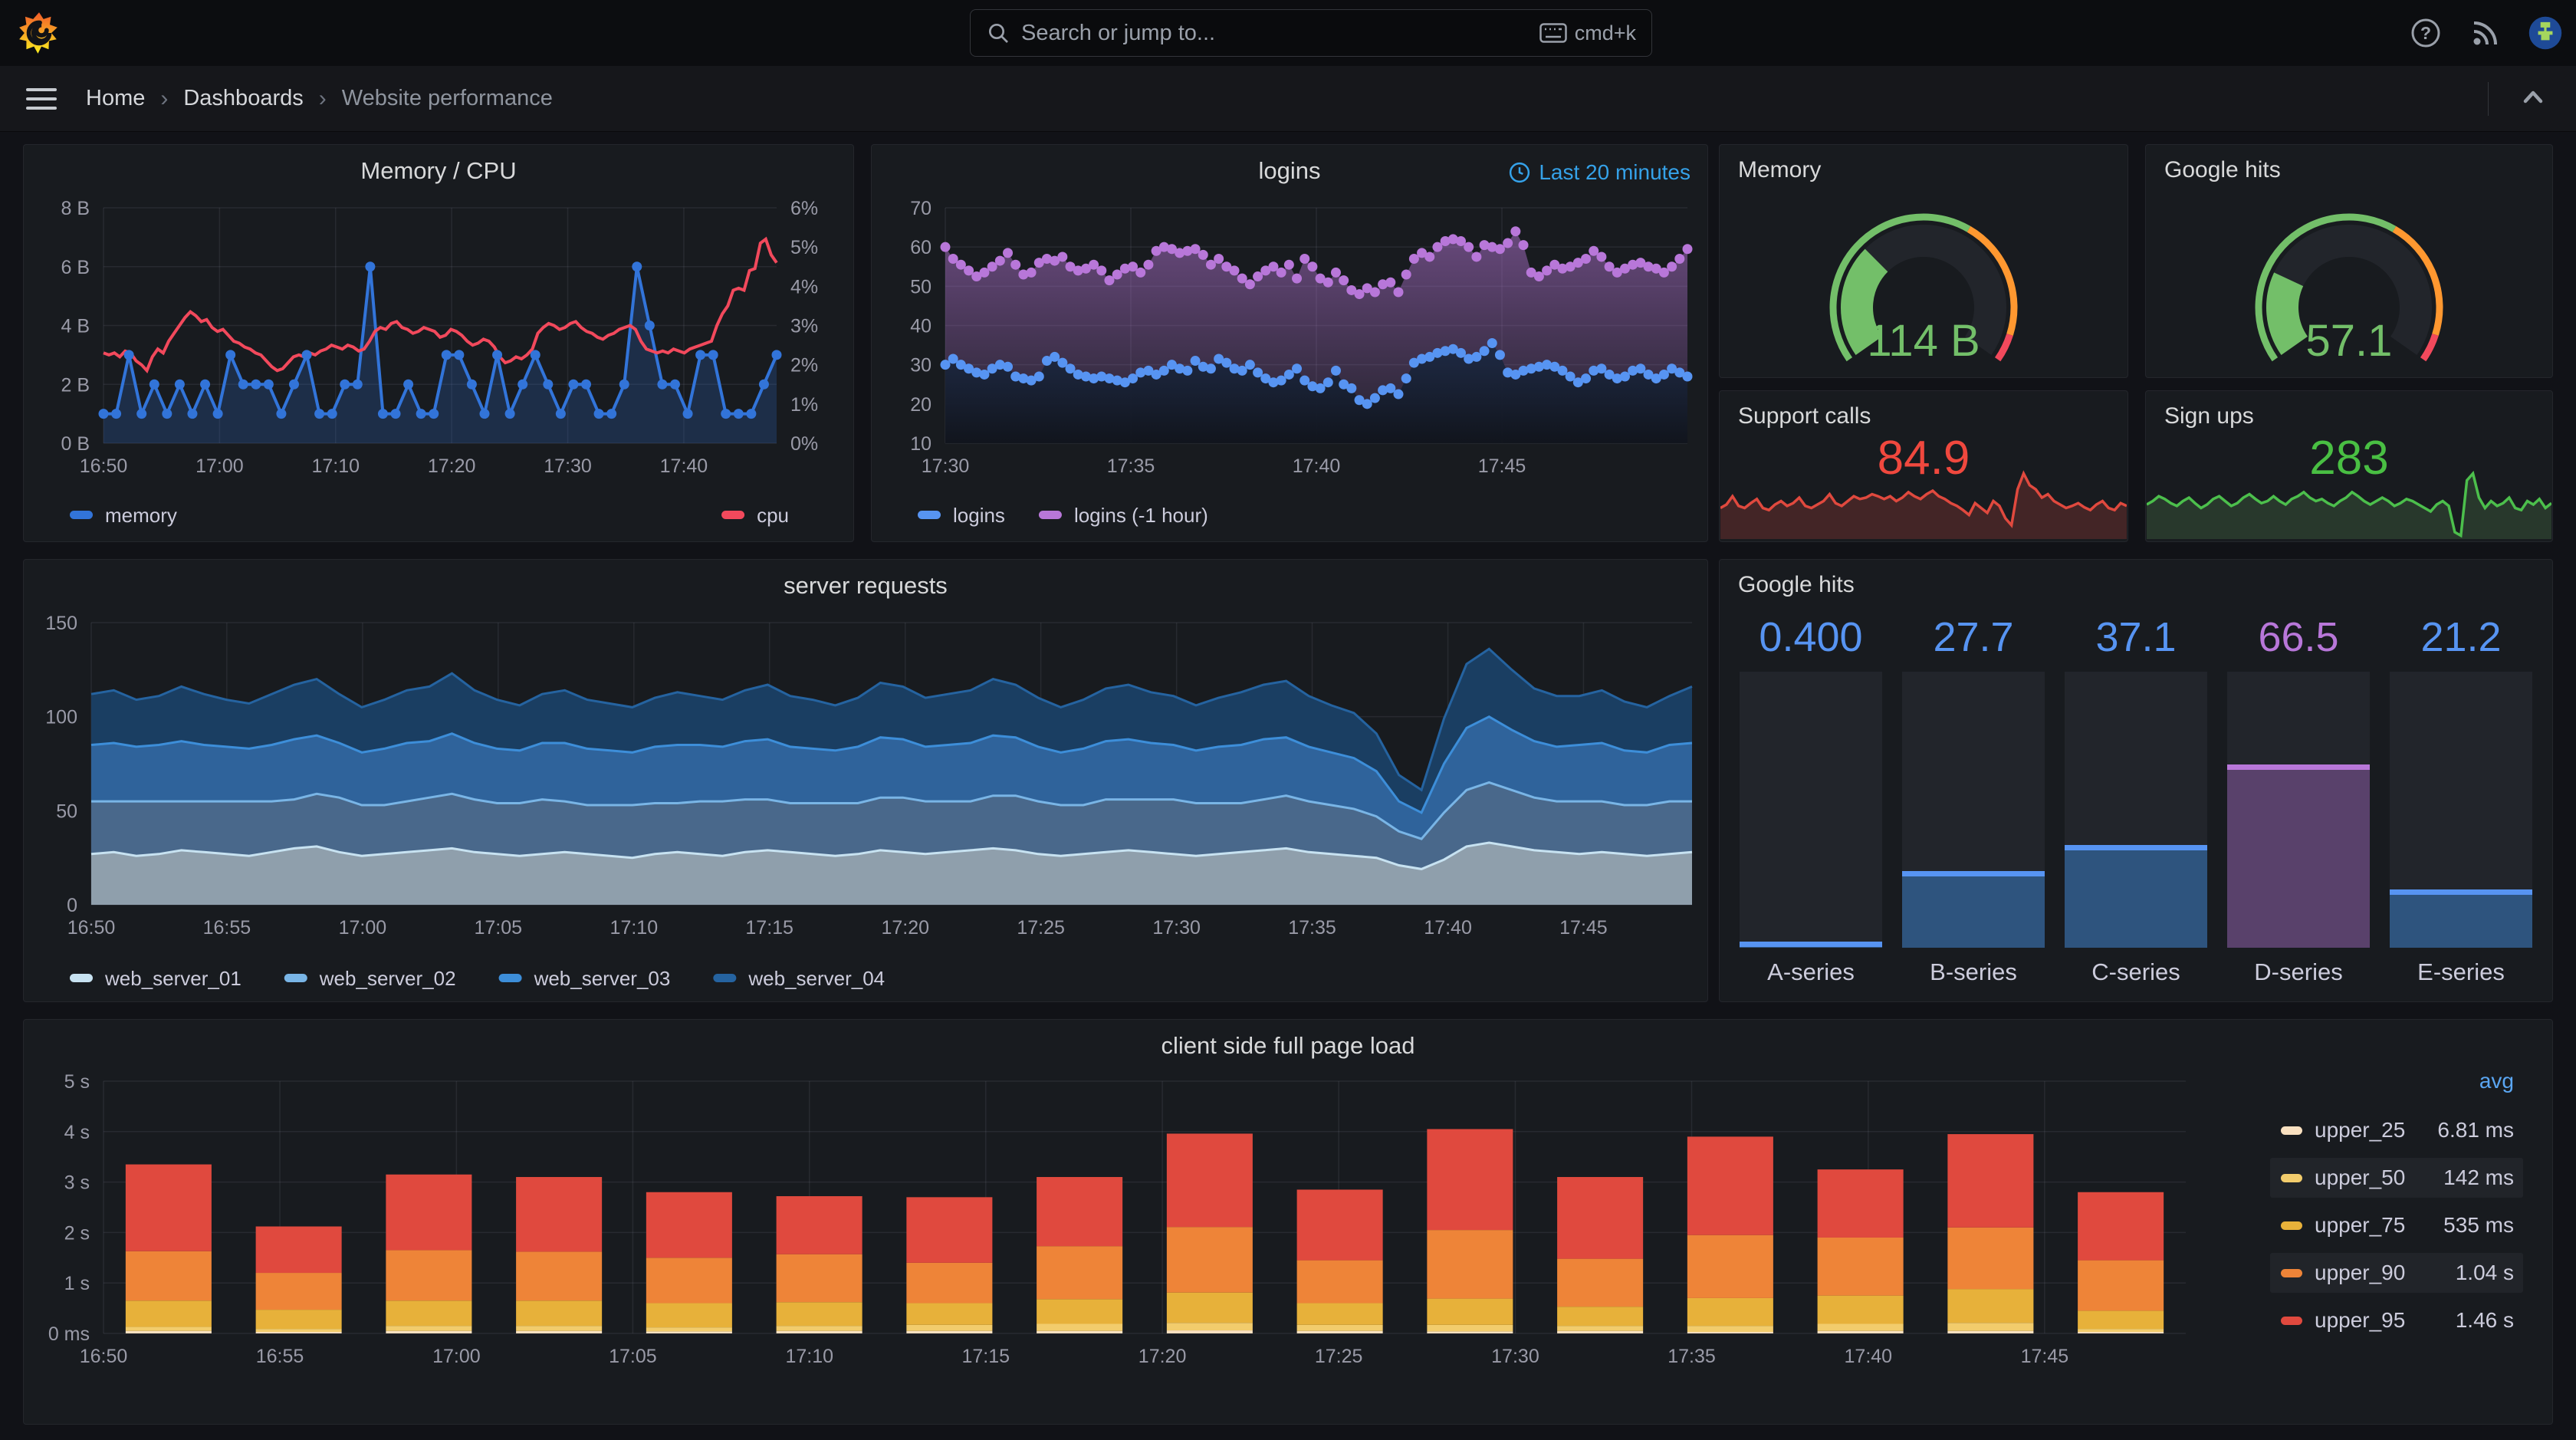 This screenshot has width=2576, height=1440. What do you see at coordinates (1131, 466) in the screenshot?
I see `x-tick-label: 17:35` at bounding box center [1131, 466].